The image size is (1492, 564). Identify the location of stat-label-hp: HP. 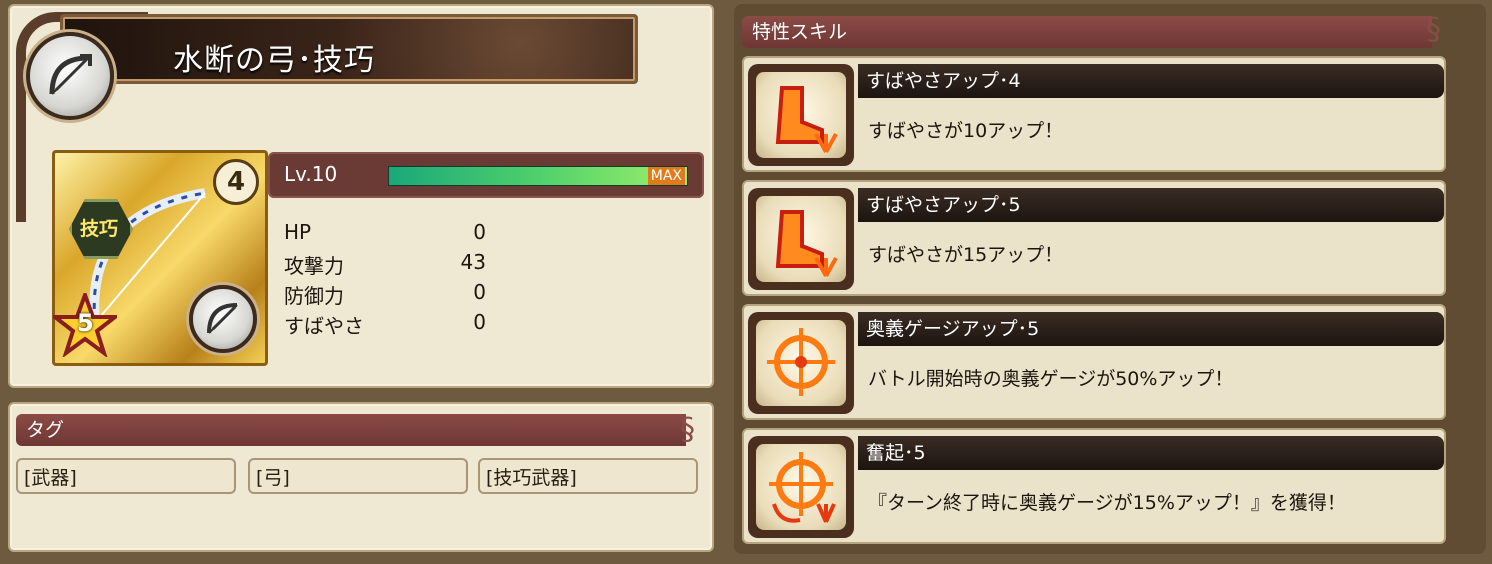
(298, 232).